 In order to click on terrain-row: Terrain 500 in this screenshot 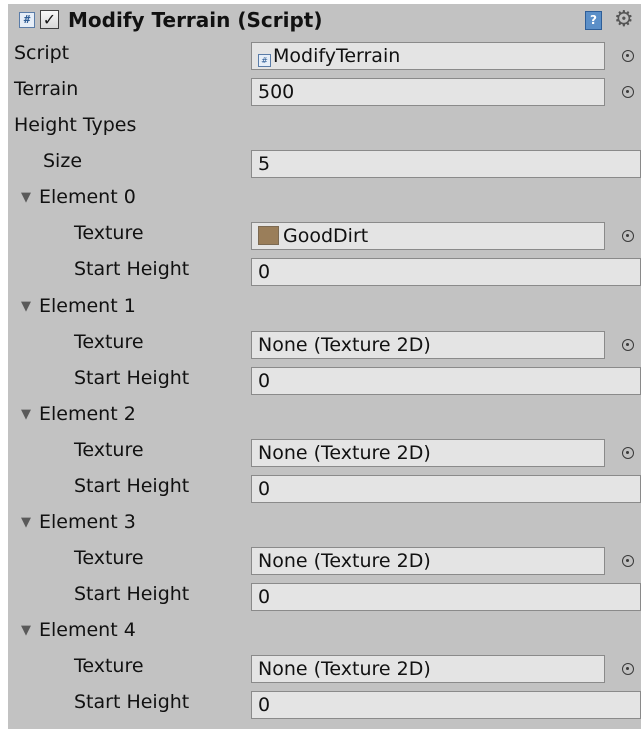, I will do `click(324, 91)`.